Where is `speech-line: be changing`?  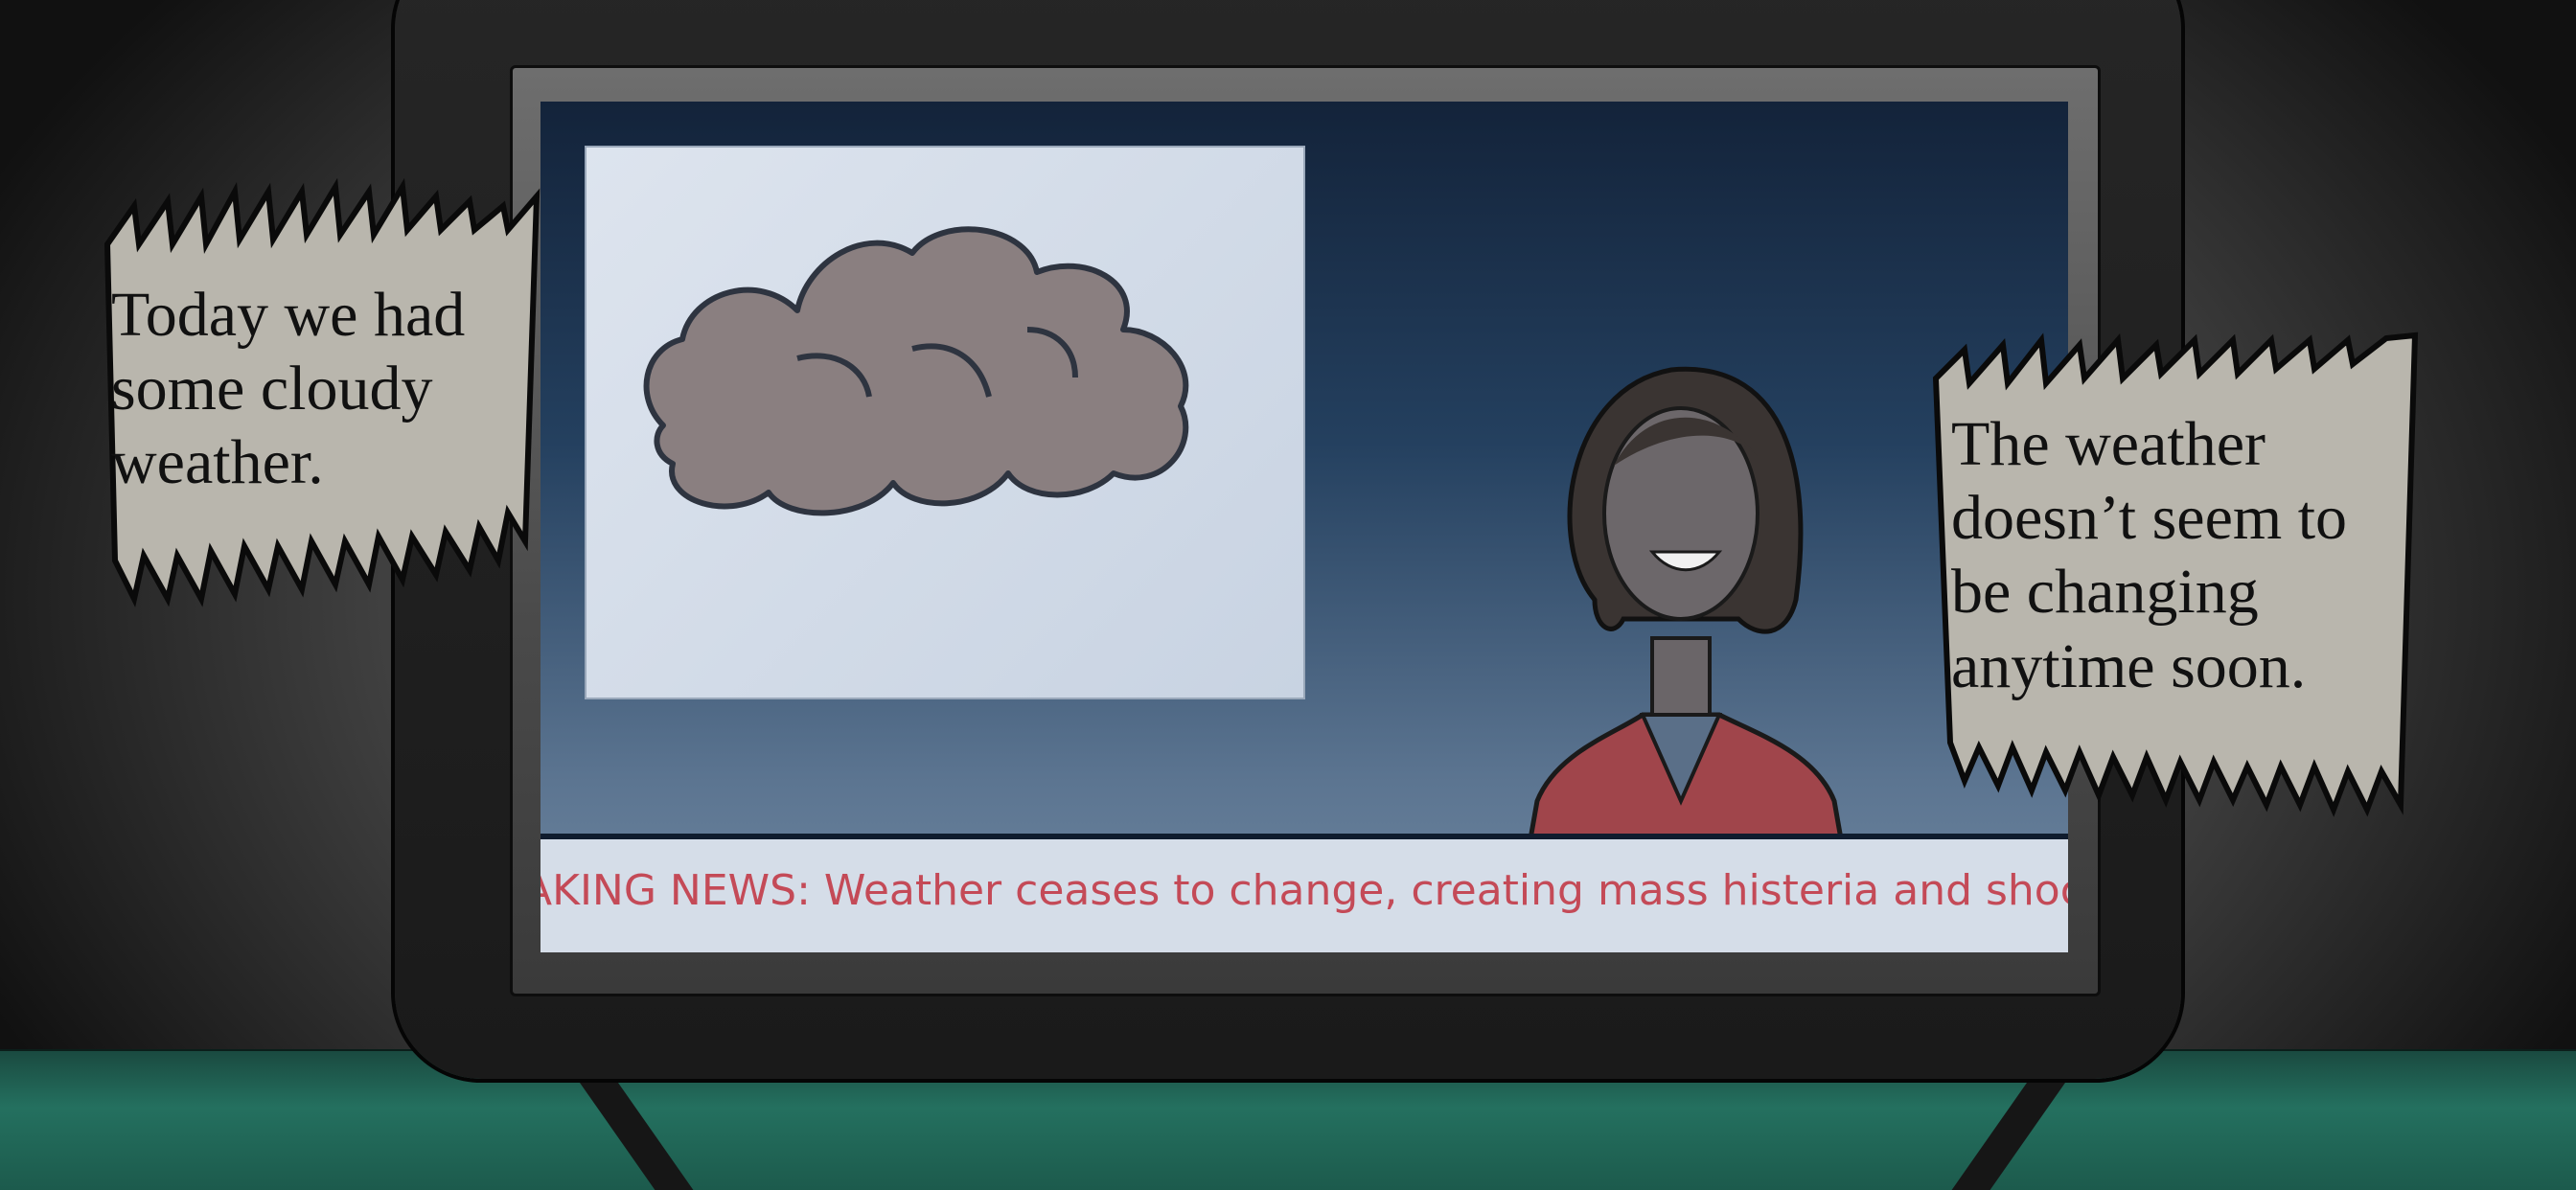
speech-line: be changing is located at coordinates (2105, 592).